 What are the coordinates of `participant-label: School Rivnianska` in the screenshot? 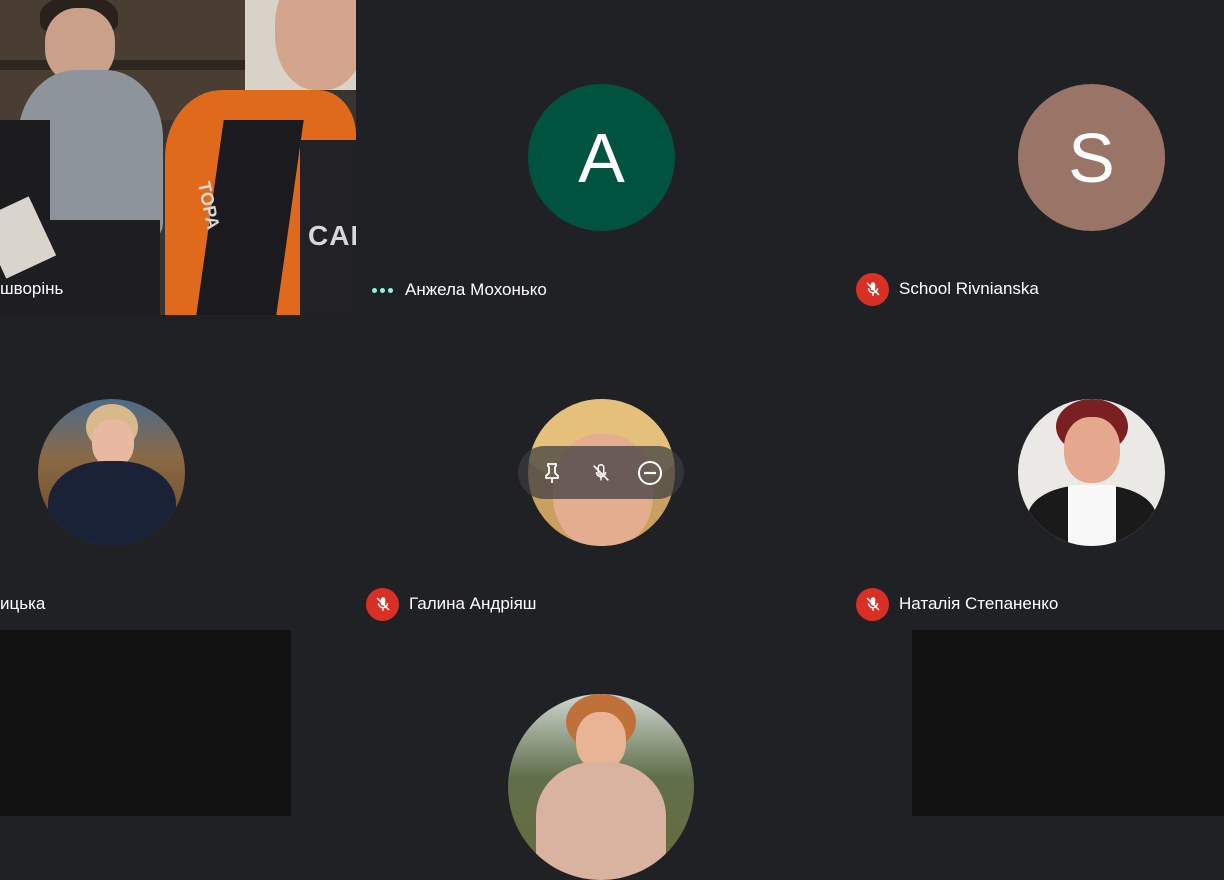 It's located at (947, 289).